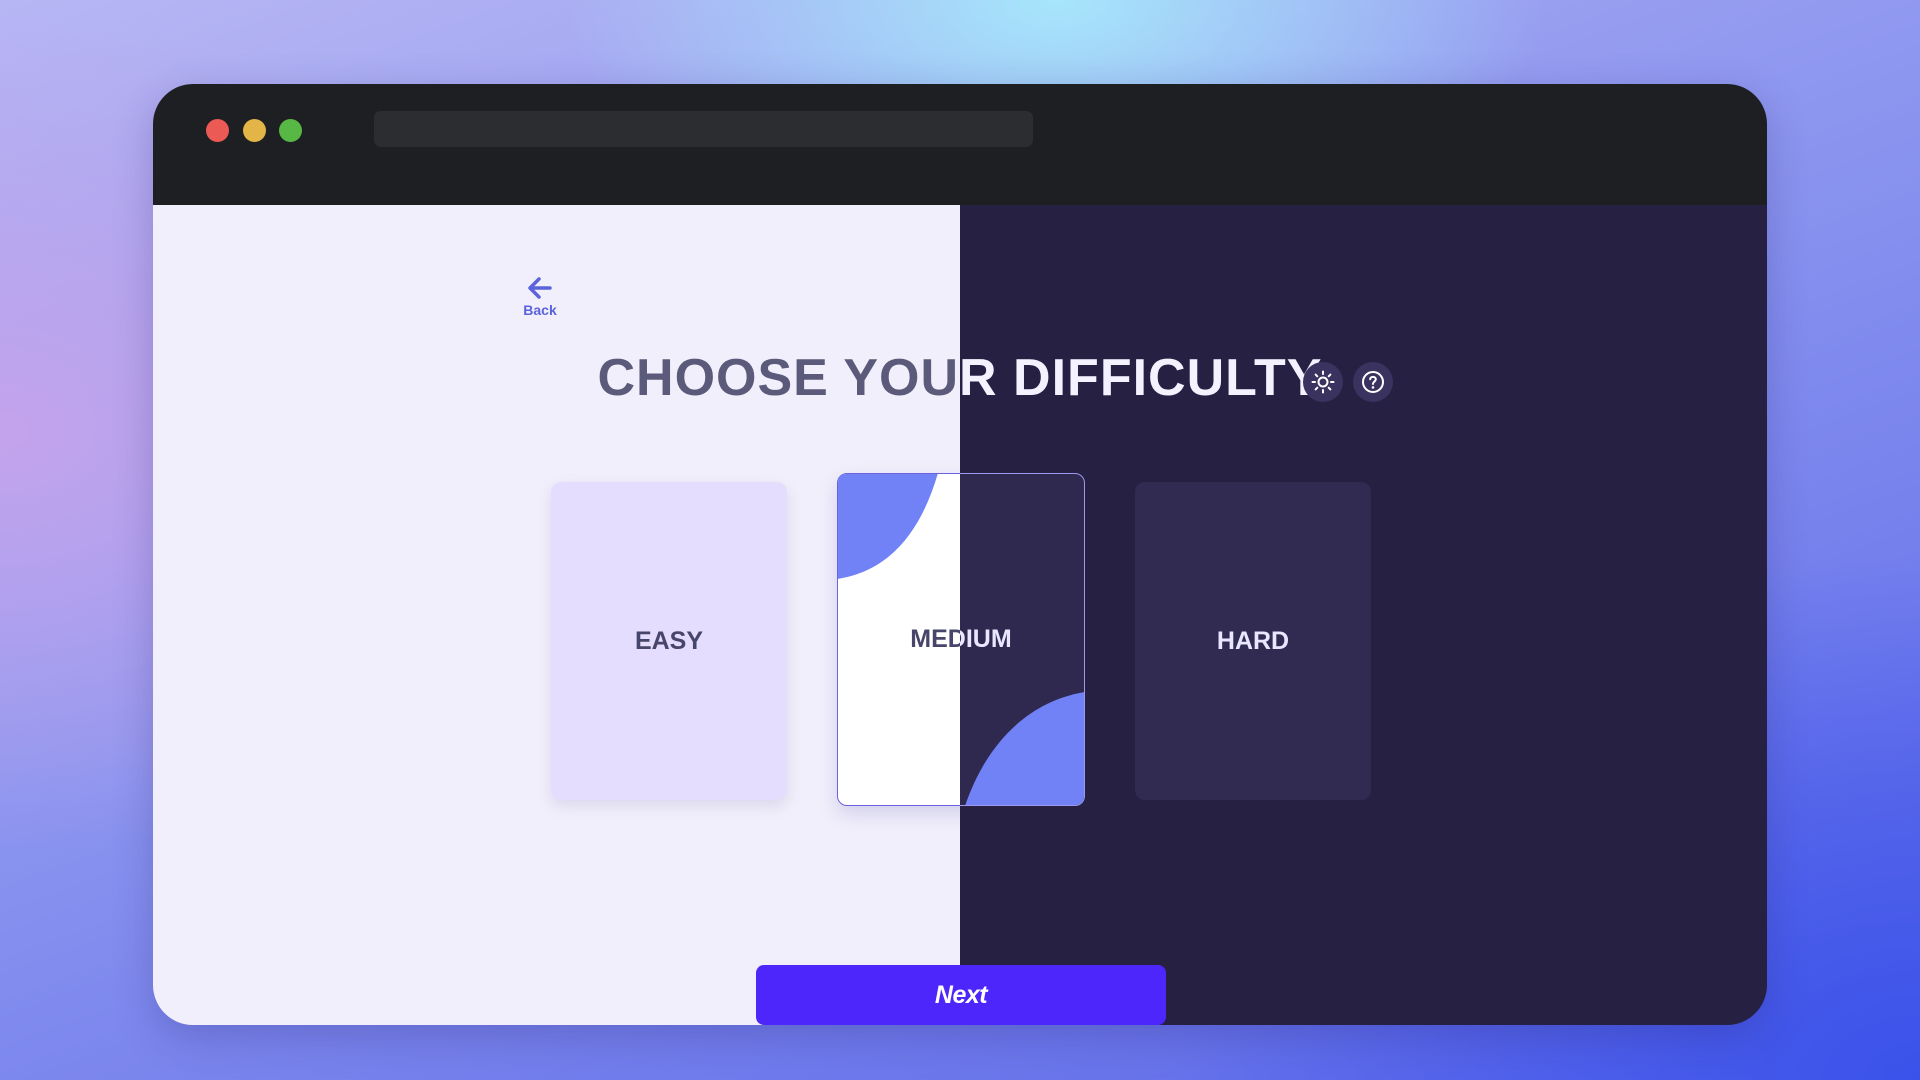  What do you see at coordinates (703, 129) in the screenshot?
I see `address-bar` at bounding box center [703, 129].